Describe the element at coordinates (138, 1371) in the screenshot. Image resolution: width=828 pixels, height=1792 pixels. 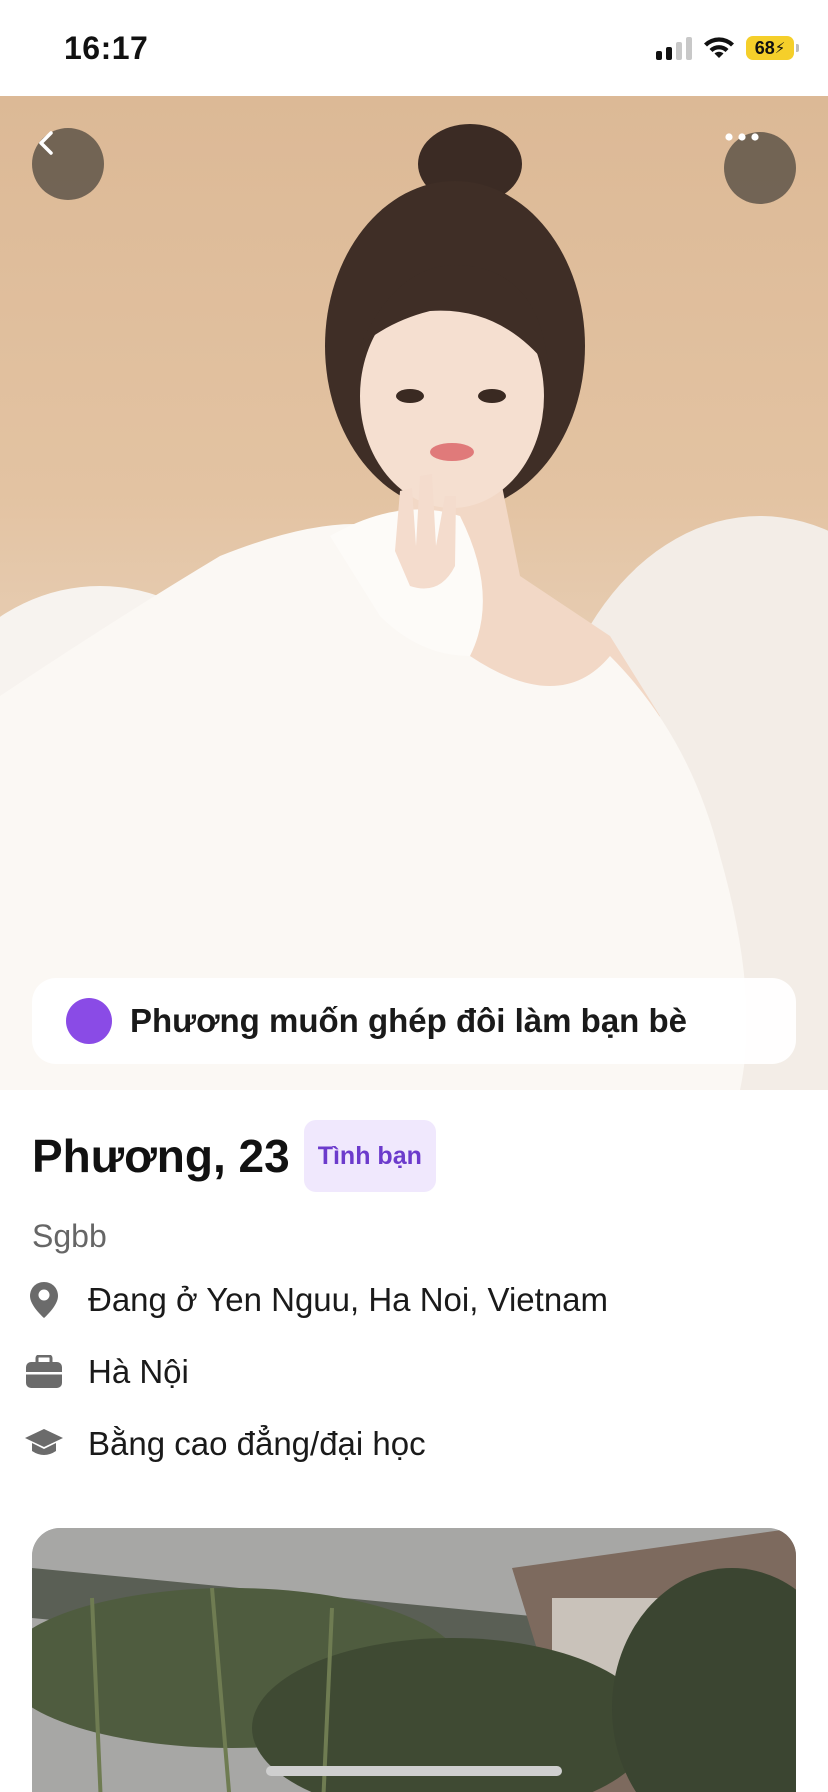
I see `work-text: Hà Nội` at that location.